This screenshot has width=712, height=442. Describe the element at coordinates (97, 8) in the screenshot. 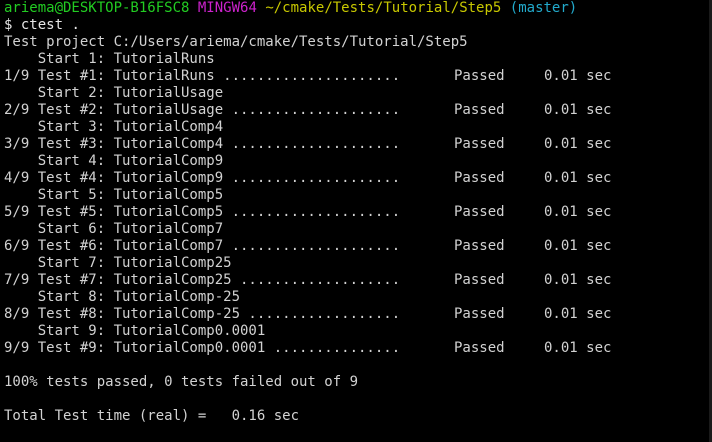

I see `prompt-user-host: ariema@DESKTOP-B16FSC8` at that location.